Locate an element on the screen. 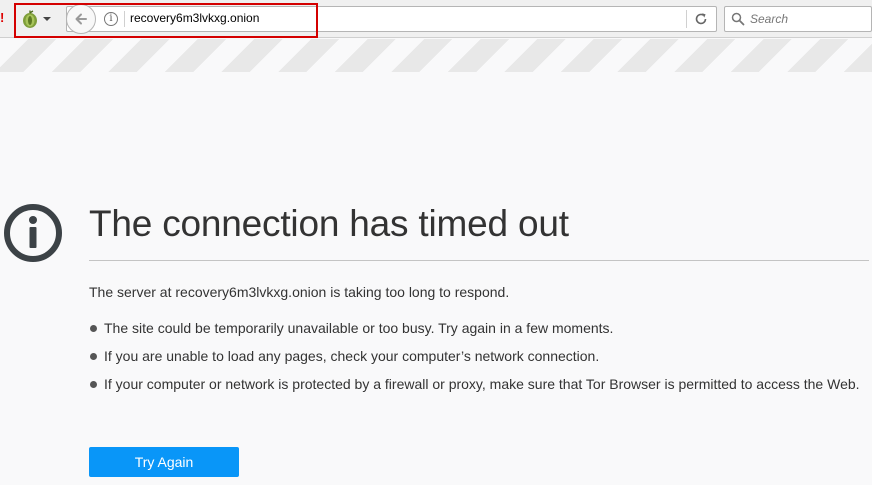 This screenshot has height=485, width=872. info-circle-icon is located at coordinates (33, 233).